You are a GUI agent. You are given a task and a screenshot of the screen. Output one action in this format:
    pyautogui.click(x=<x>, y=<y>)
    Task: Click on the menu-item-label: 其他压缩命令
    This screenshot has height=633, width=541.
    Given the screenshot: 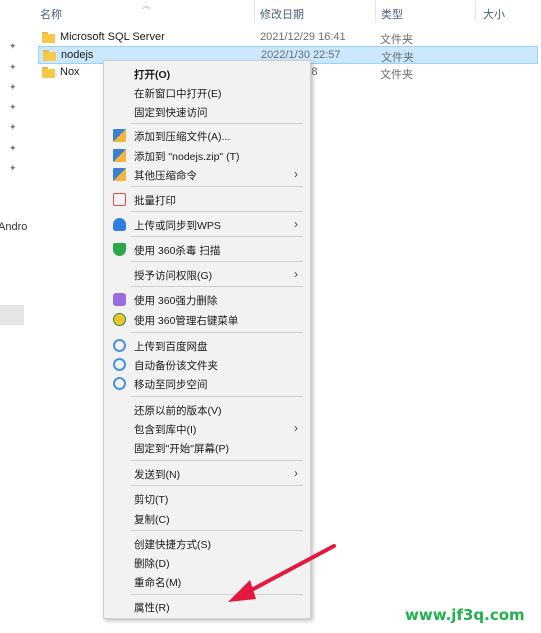 What is the action you would take?
    pyautogui.click(x=165, y=176)
    